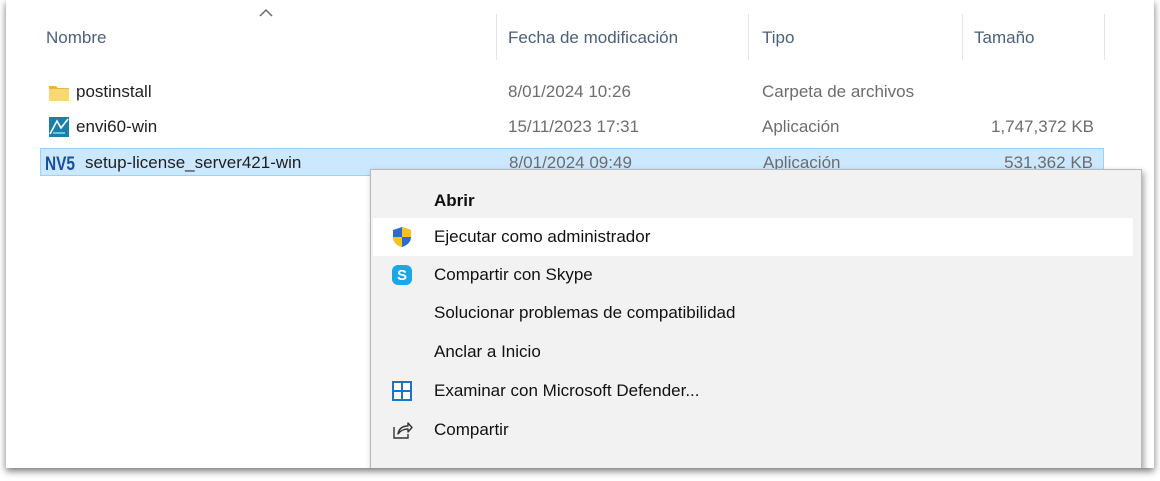 The width and height of the screenshot is (1160, 481). What do you see at coordinates (753, 275) in the screenshot?
I see `menu-item-share-skype: S Compartir con Skype` at bounding box center [753, 275].